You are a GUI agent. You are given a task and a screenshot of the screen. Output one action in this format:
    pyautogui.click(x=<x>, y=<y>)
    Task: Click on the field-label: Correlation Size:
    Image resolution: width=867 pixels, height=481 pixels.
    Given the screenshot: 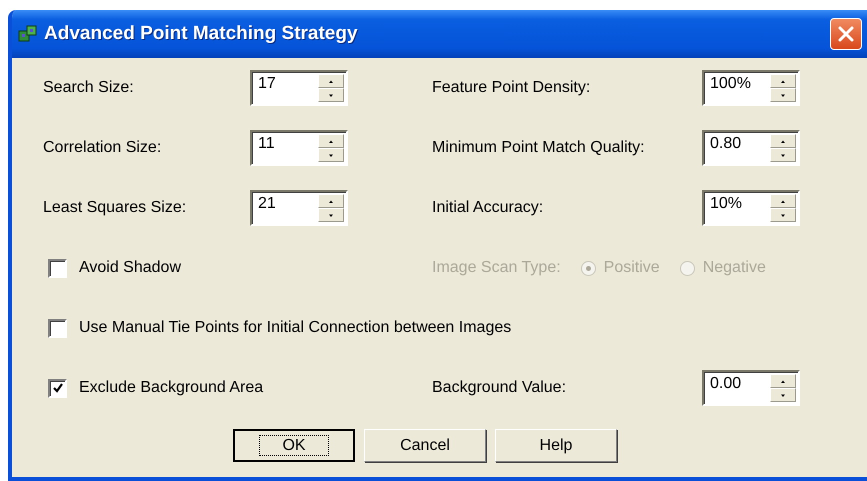 What is the action you would take?
    pyautogui.click(x=102, y=148)
    